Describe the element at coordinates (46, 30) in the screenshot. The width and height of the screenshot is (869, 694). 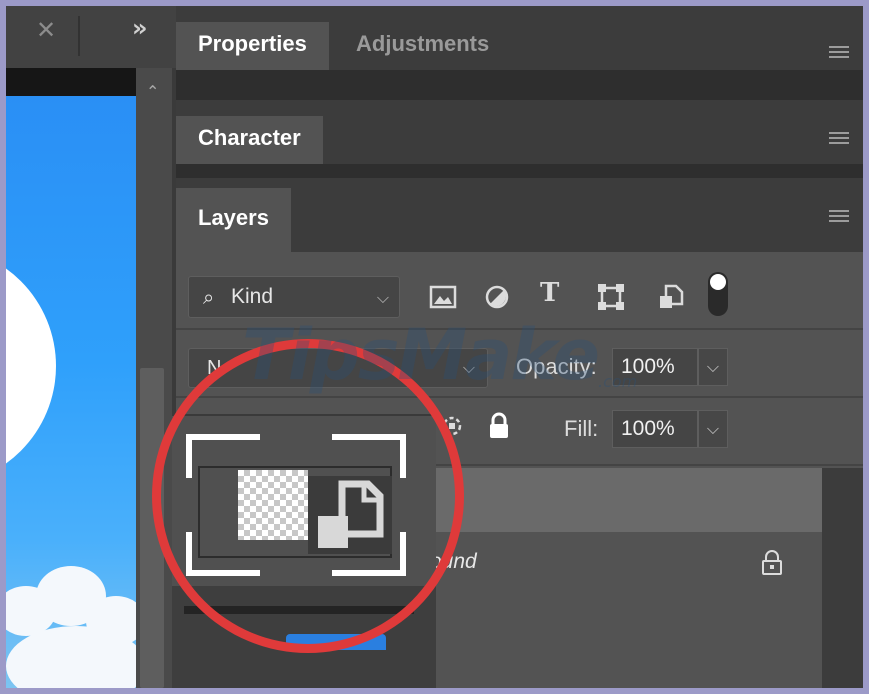
I see `close-icon: ✕` at that location.